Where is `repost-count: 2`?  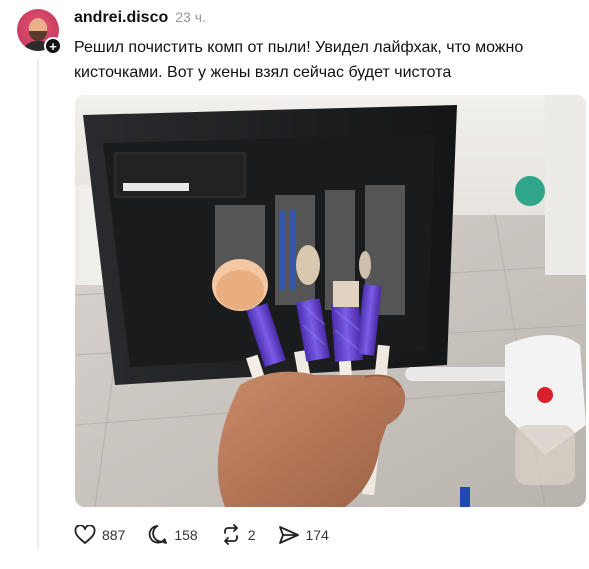 repost-count: 2 is located at coordinates (251, 534).